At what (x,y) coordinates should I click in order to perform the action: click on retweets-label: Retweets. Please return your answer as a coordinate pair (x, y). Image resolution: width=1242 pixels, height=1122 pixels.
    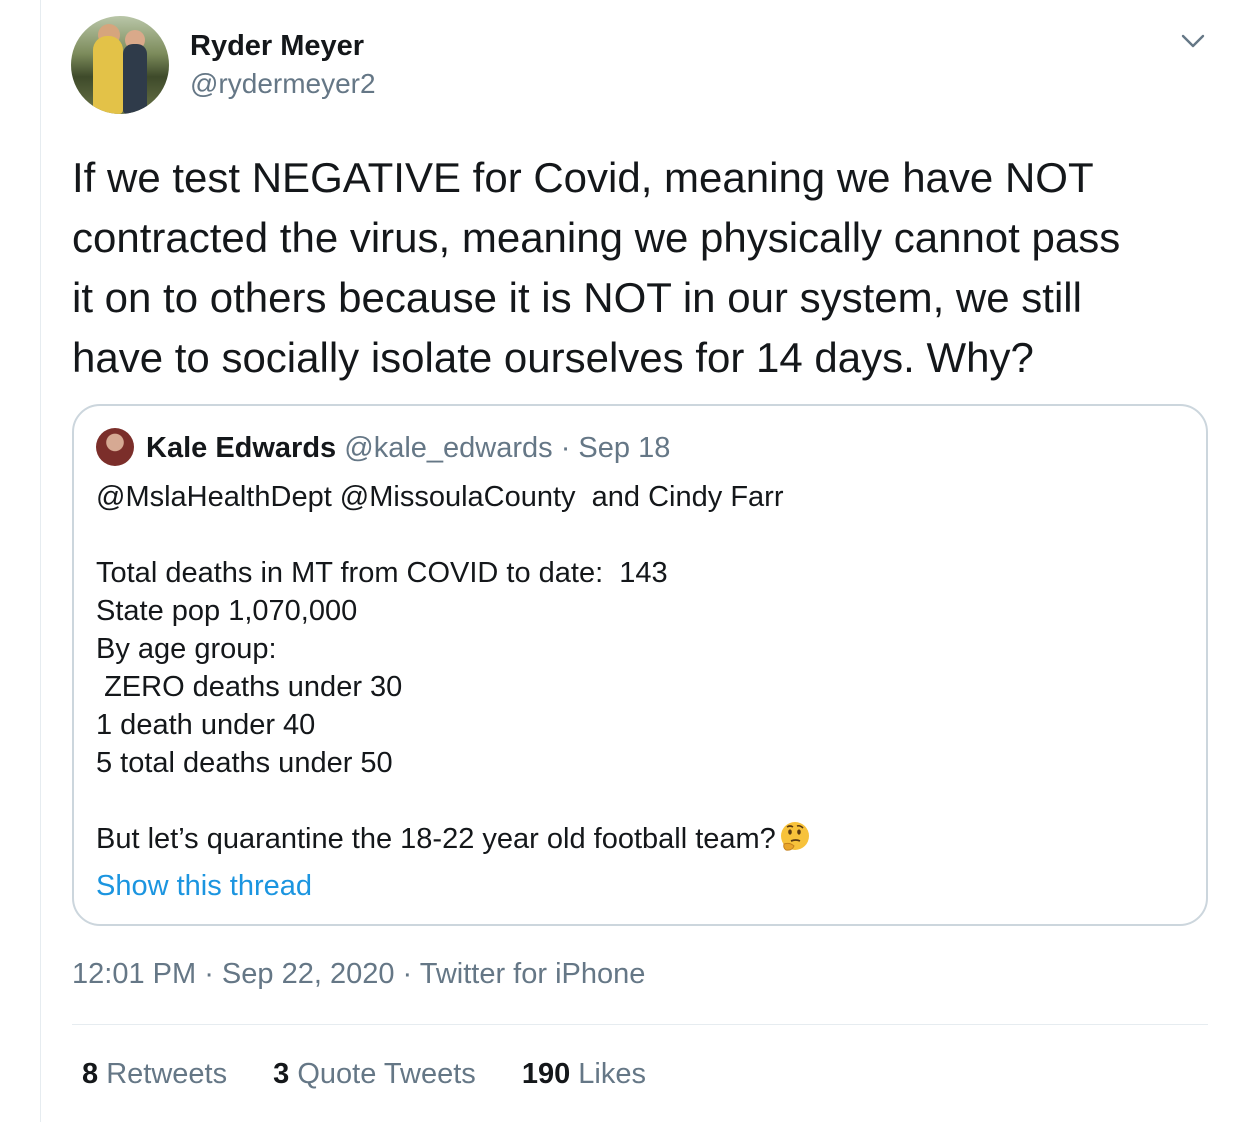
    Looking at the image, I should click on (167, 1074).